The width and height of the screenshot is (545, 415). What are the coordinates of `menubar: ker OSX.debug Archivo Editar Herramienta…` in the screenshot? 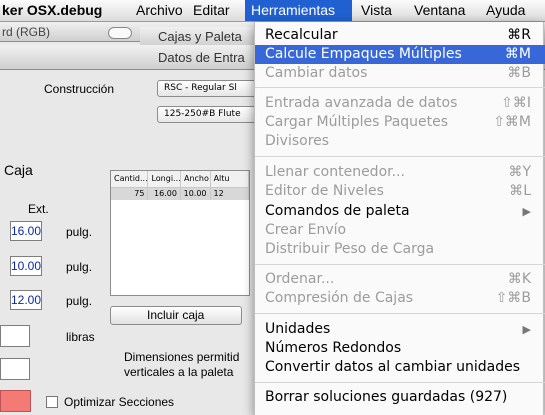 It's located at (272, 11).